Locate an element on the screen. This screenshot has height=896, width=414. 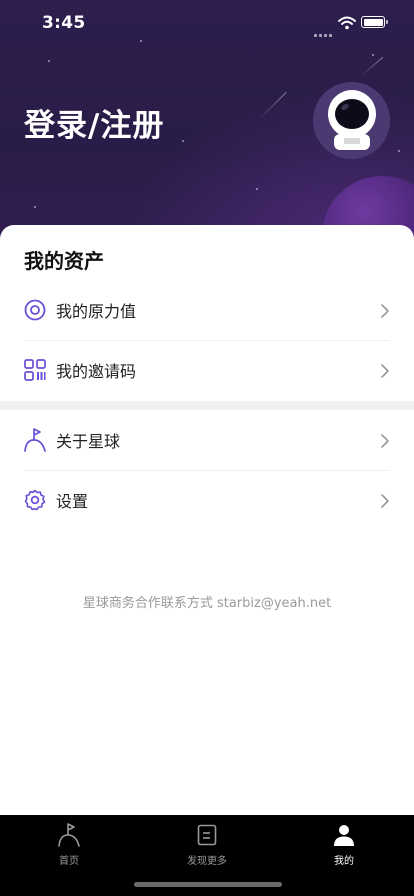
status-time: 3:45 is located at coordinates (64, 23).